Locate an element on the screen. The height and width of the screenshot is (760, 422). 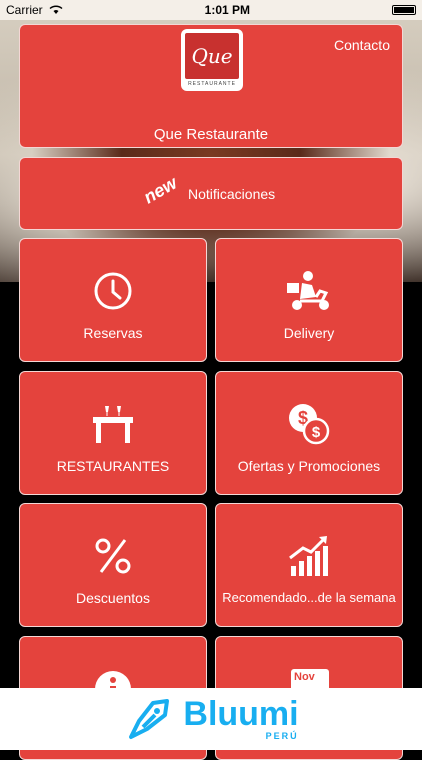
header-tile: Que RESTAURANTE Contacto Que Restaurante is located at coordinates (211, 86).